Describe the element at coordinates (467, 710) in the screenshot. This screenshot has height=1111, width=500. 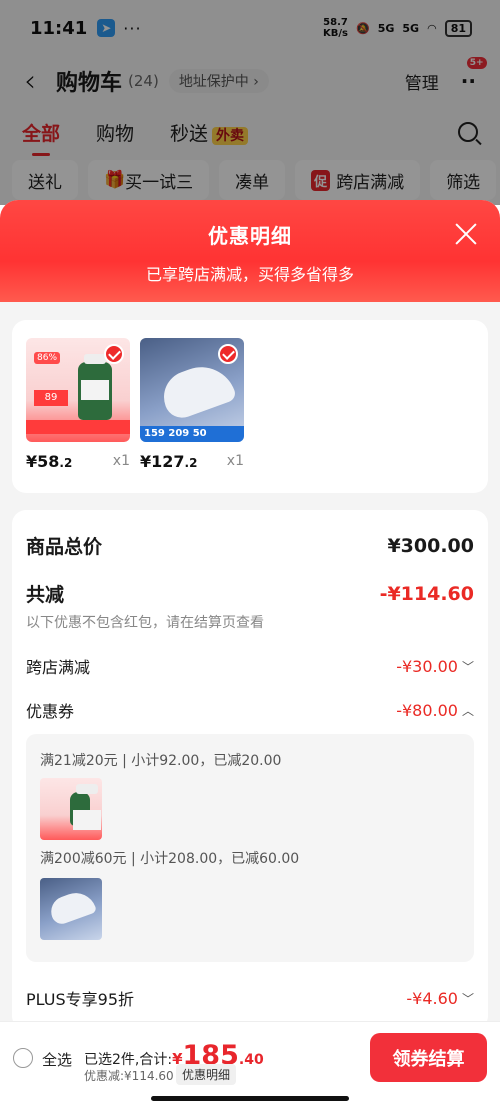
I see `chevron-up-icon: ︿` at that location.